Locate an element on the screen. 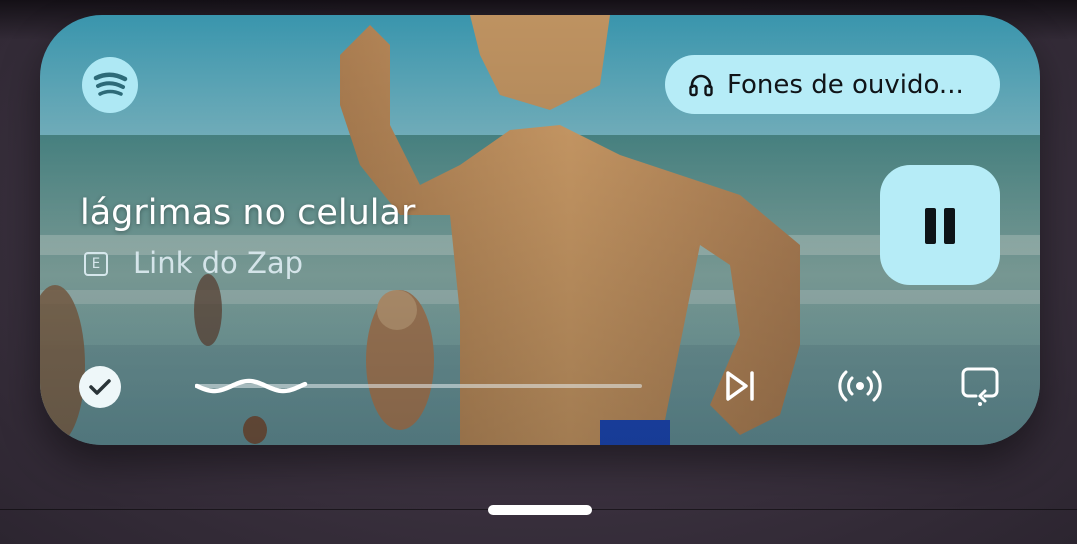  liked-button is located at coordinates (100, 387).